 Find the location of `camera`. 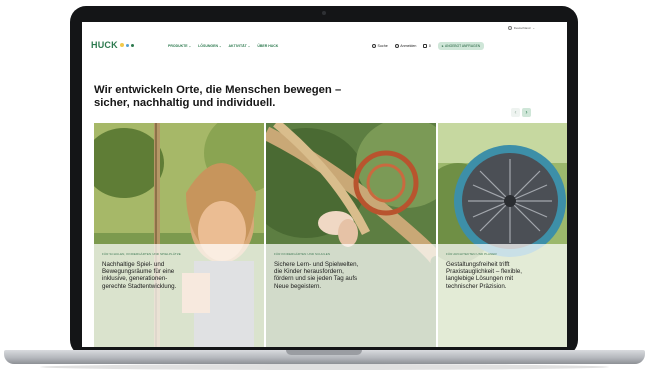

camera is located at coordinates (324, 13).